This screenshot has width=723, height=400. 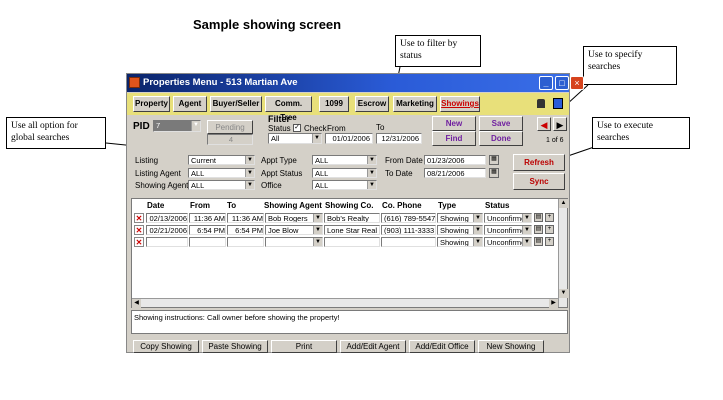 I want to click on to-date-label: To Date, so click(x=399, y=173).